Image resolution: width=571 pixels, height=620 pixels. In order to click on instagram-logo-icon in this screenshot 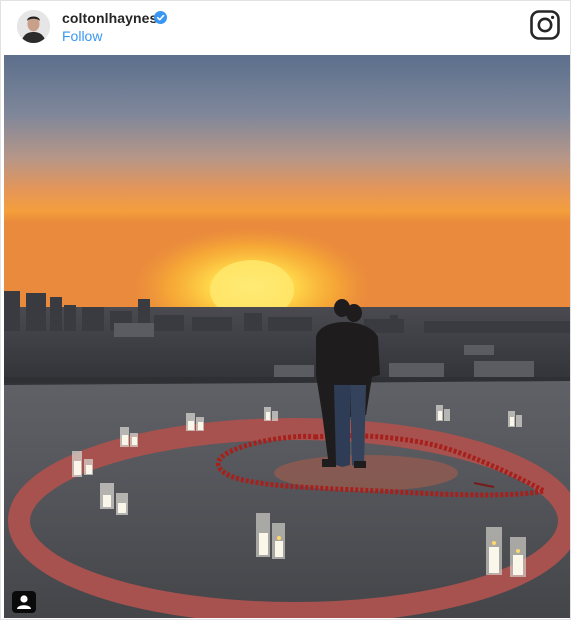, I will do `click(545, 25)`.